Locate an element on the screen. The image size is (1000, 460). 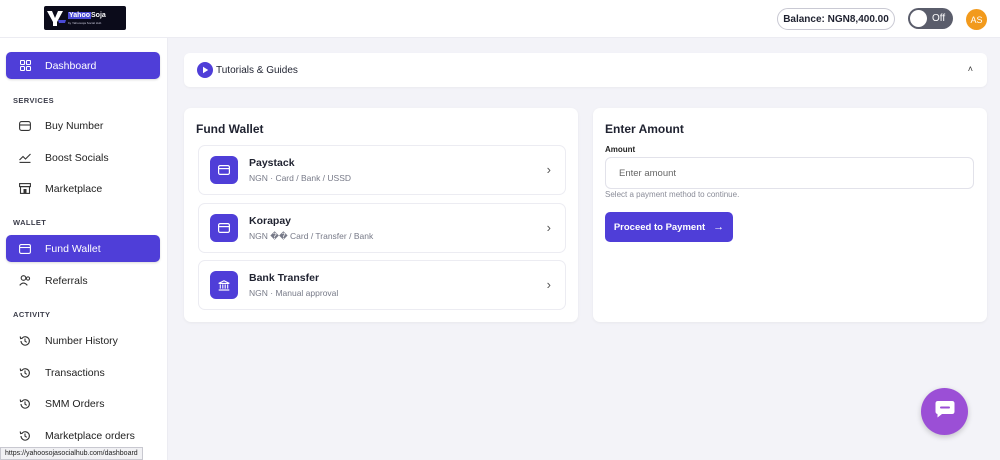
payment-method-paystack: Paystack NGN · Card / Bank / USSD › is located at coordinates (382, 170).